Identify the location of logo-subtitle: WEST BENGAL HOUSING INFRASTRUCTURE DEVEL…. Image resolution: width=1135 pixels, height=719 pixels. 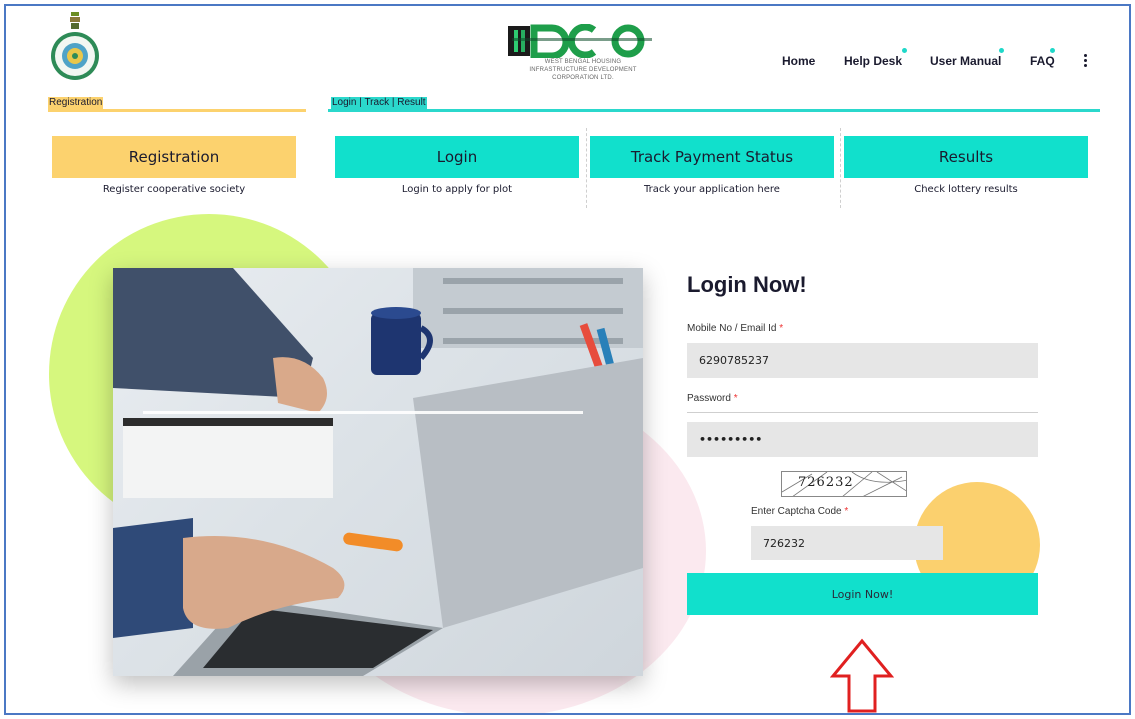
(583, 70).